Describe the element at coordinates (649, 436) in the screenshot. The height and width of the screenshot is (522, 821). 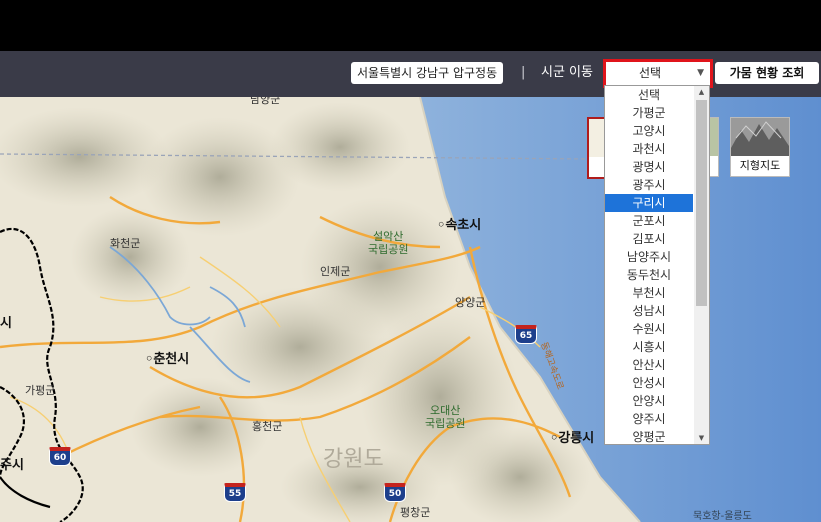
I see `dropdown-option: 양평군` at that location.